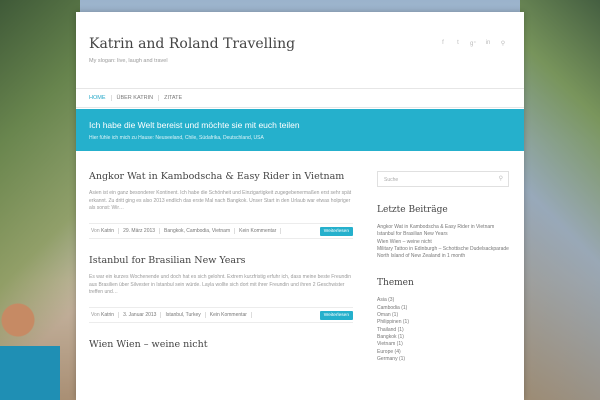 This screenshot has width=600, height=400. I want to click on theme-link: Oman (1), so click(444, 315).